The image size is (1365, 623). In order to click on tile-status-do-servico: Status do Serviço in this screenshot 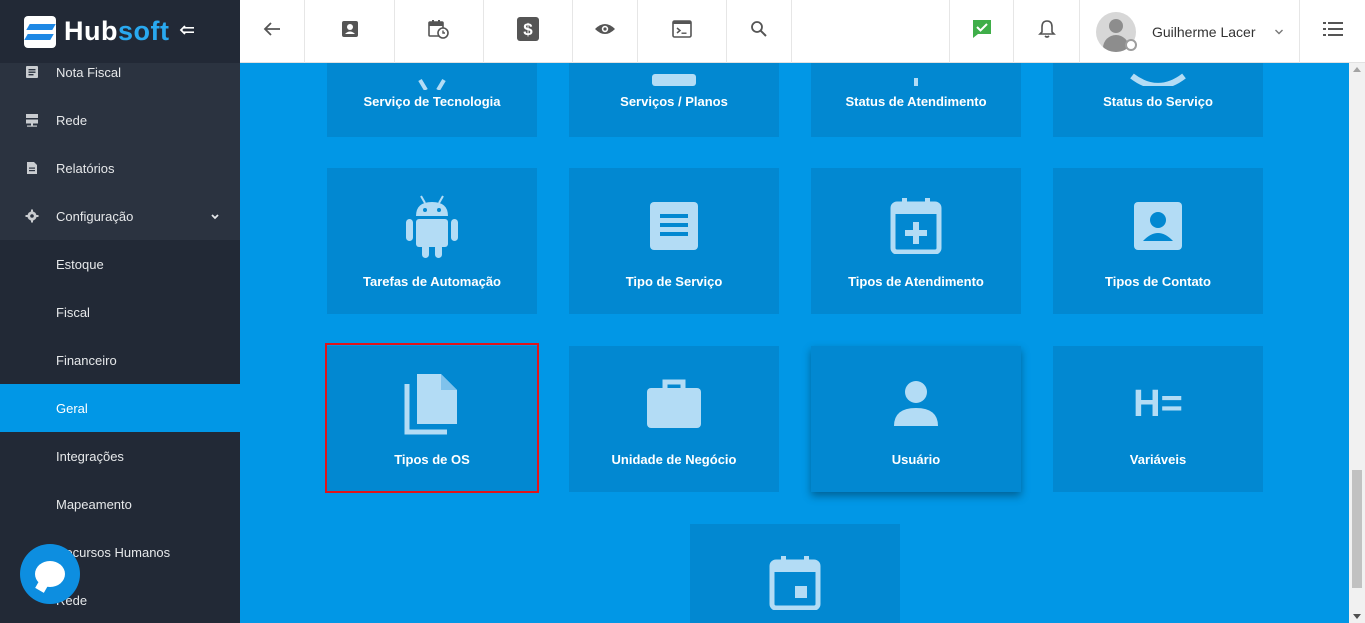, I will do `click(1158, 100)`.